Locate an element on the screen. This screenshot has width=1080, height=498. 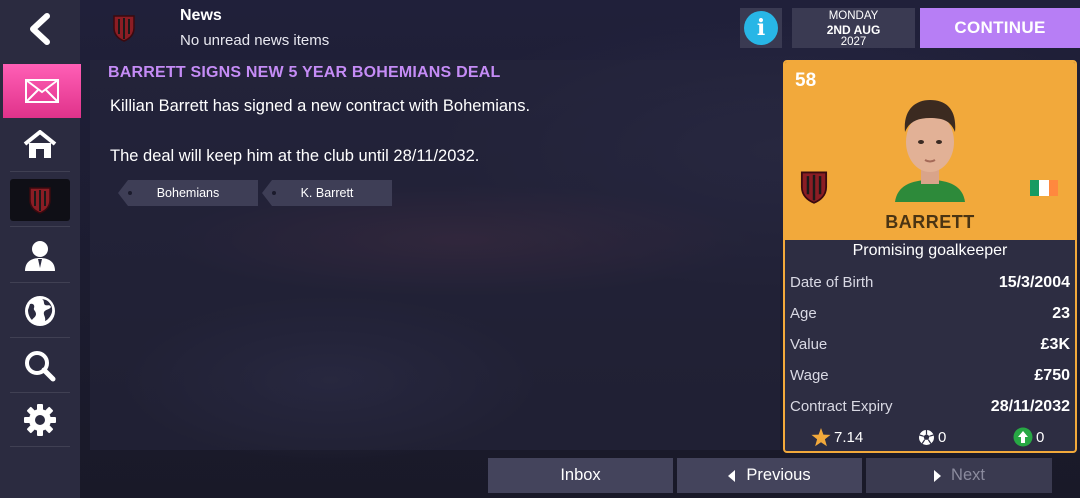
stat-row-wage: Wage £750 is located at coordinates (930, 375).